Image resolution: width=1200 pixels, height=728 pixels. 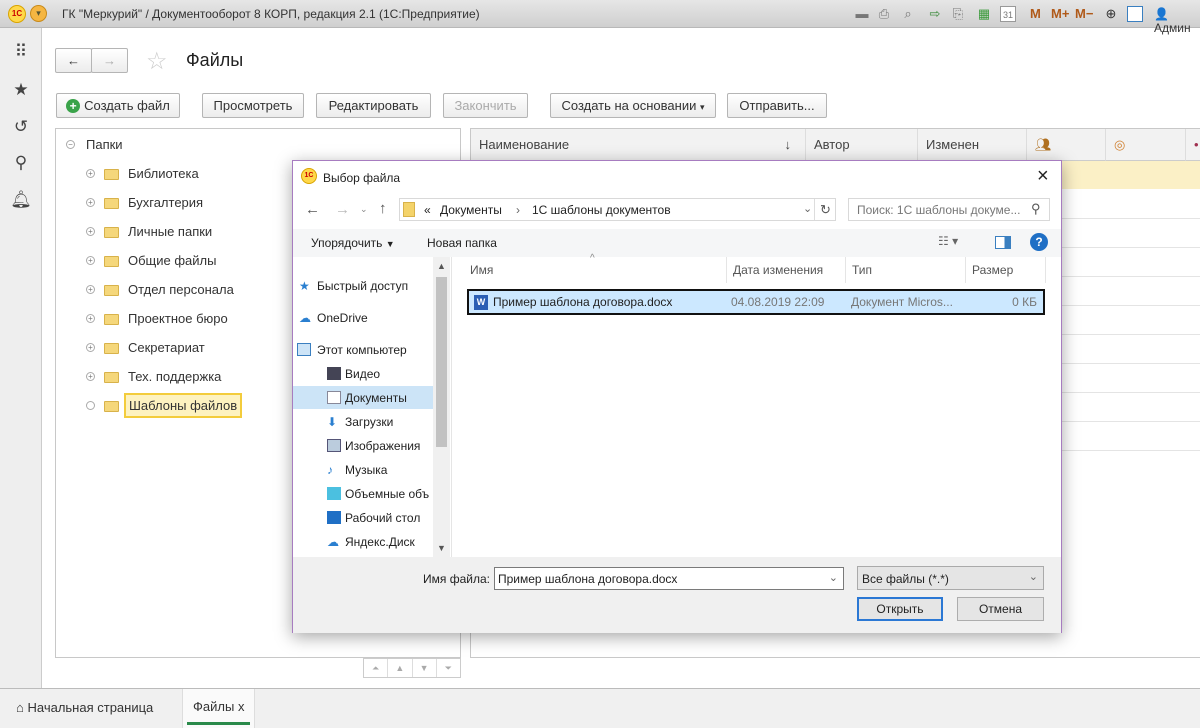 What do you see at coordinates (84, 707) in the screenshot?
I see `tab-home: ⌂ Начальная страница` at bounding box center [84, 707].